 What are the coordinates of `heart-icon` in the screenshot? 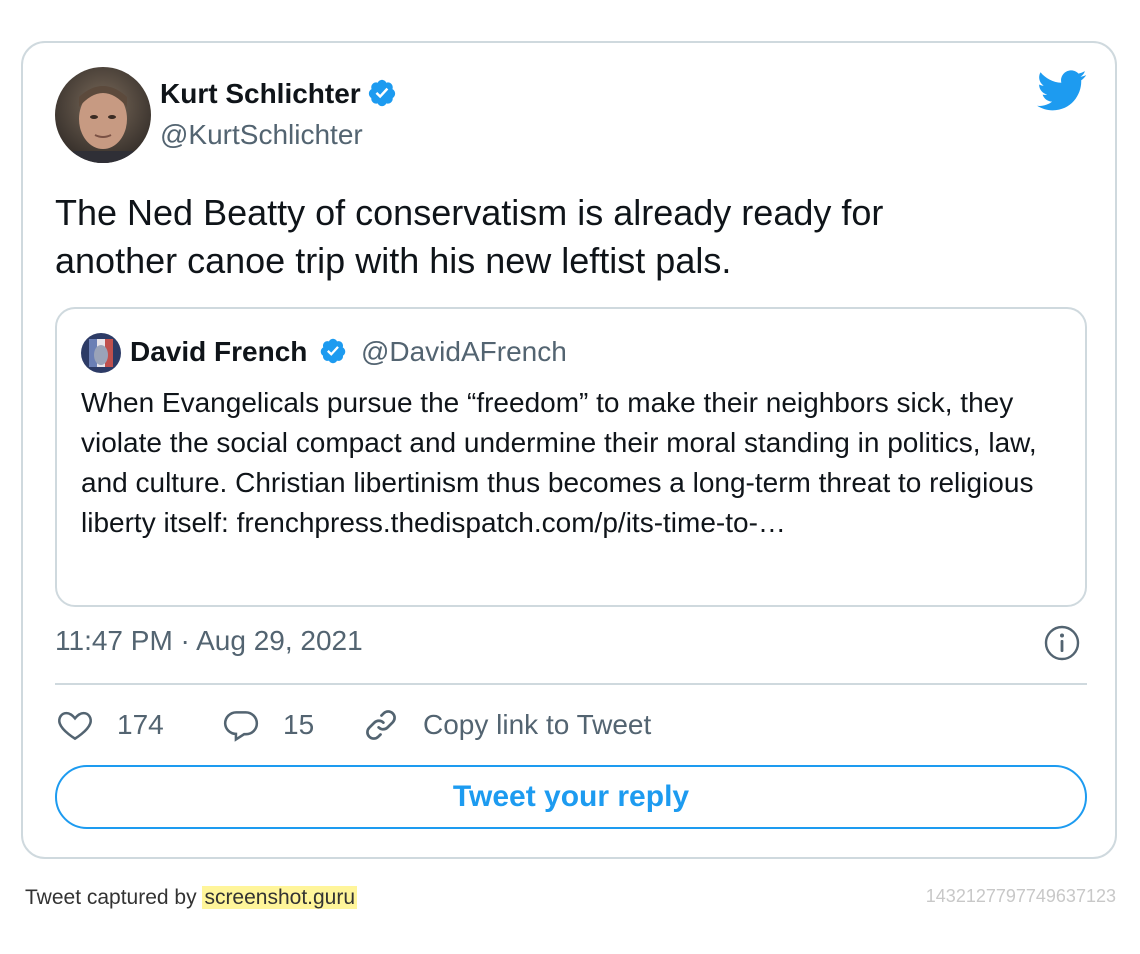 It's located at (75, 726).